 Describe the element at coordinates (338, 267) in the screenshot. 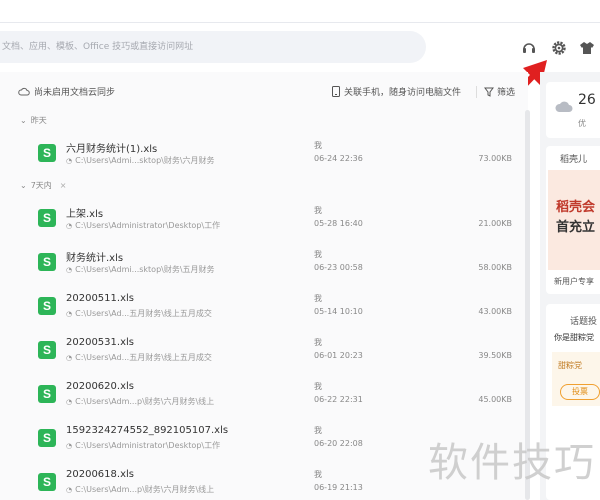

I see `file-date: 06-23 00:58` at that location.